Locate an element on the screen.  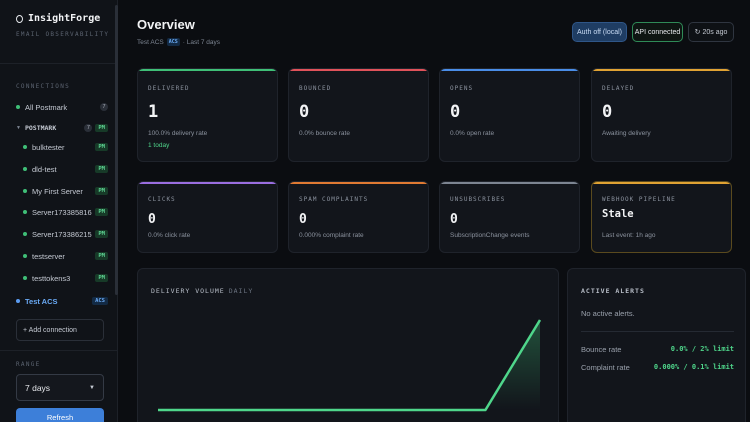
sidebar-item-label: testserver is located at coordinates (48, 256).